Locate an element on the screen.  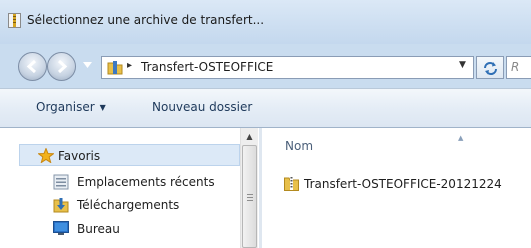
back-button is located at coordinates (32, 66).